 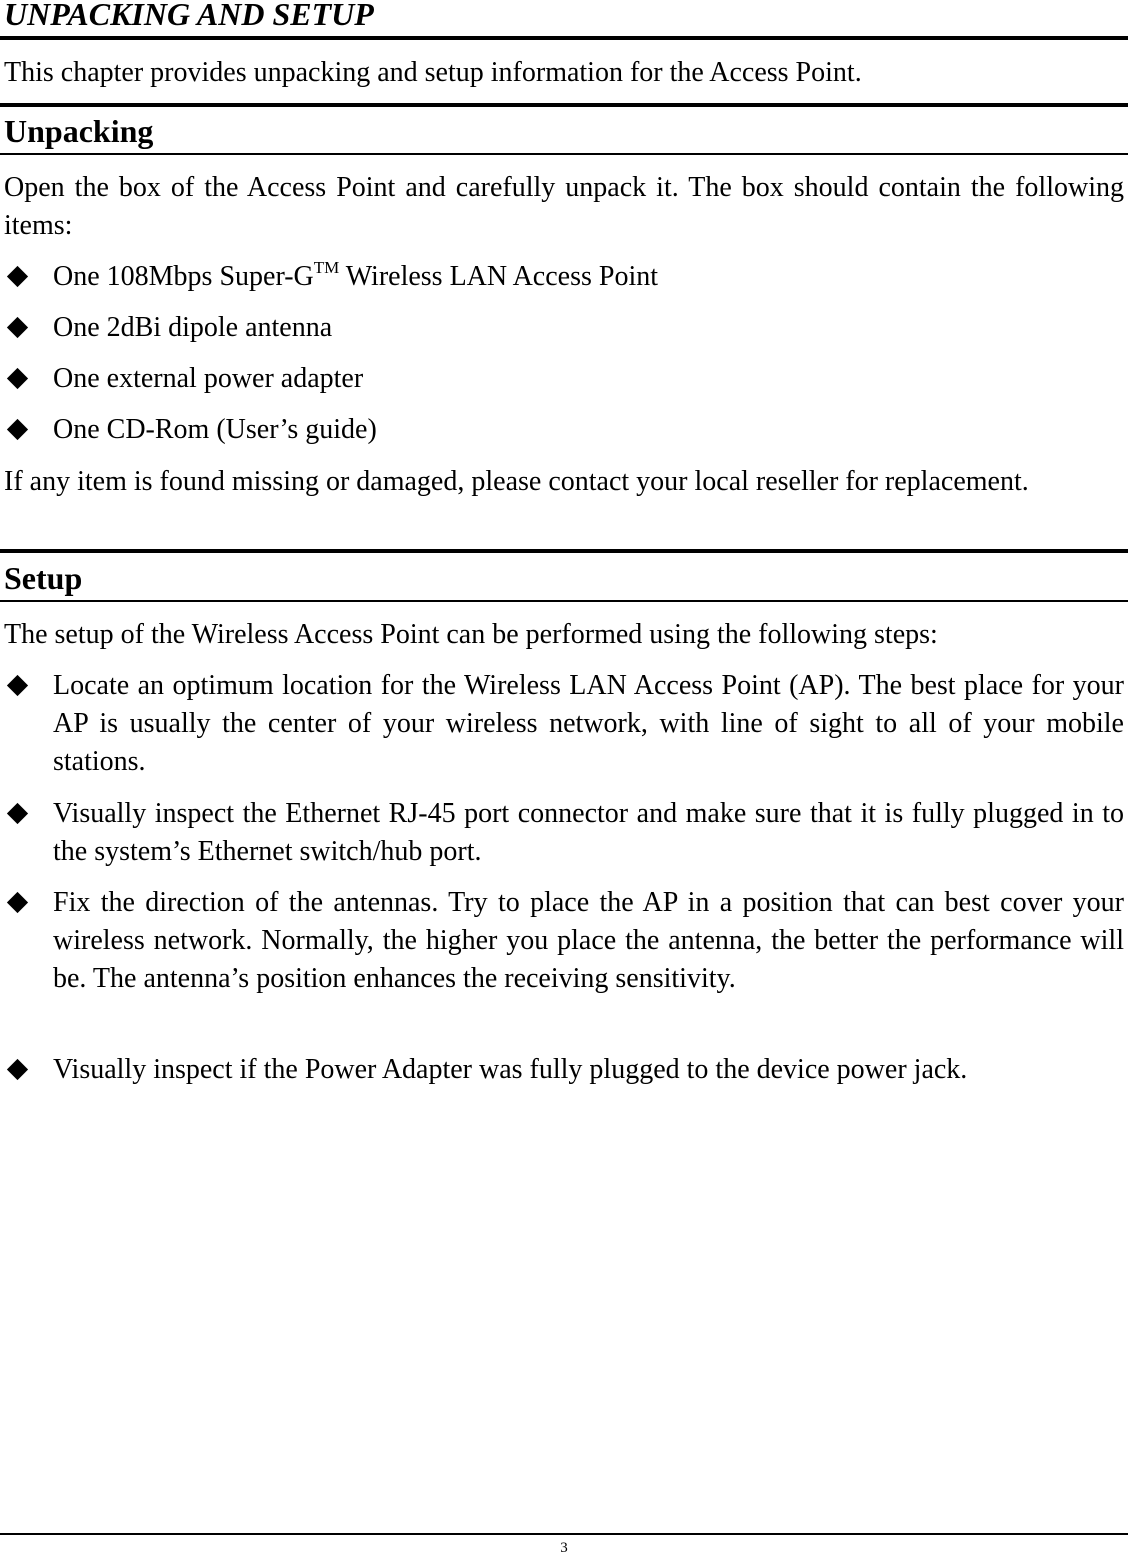 What do you see at coordinates (564, 551) in the screenshot?
I see `section-divider` at bounding box center [564, 551].